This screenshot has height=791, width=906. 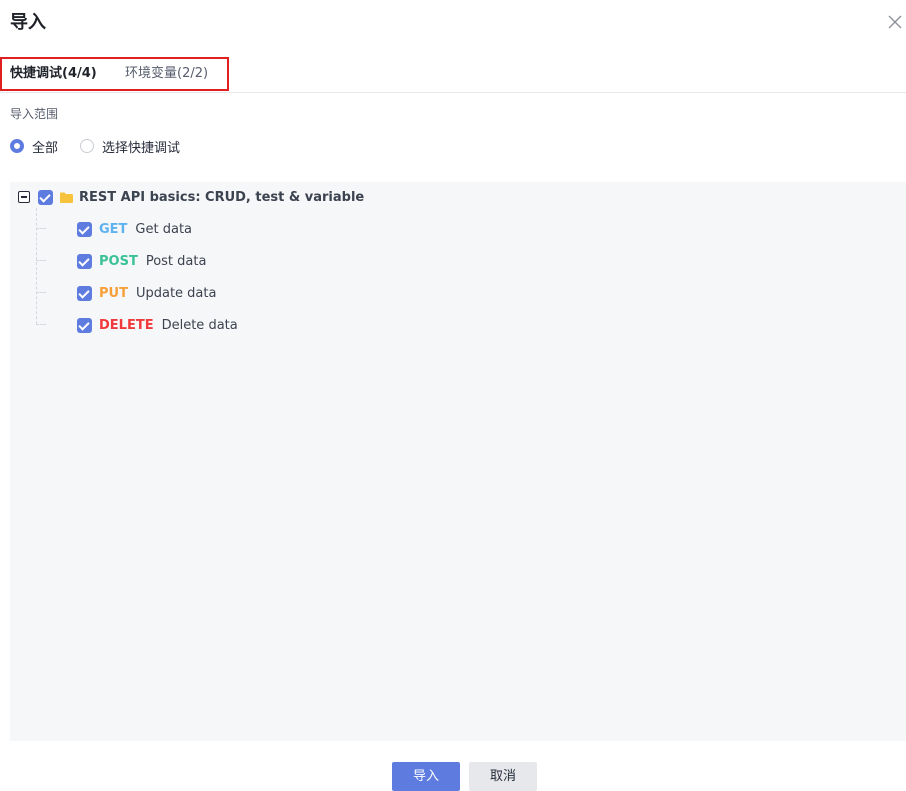 What do you see at coordinates (113, 229) in the screenshot?
I see `method-badge-get: GET` at bounding box center [113, 229].